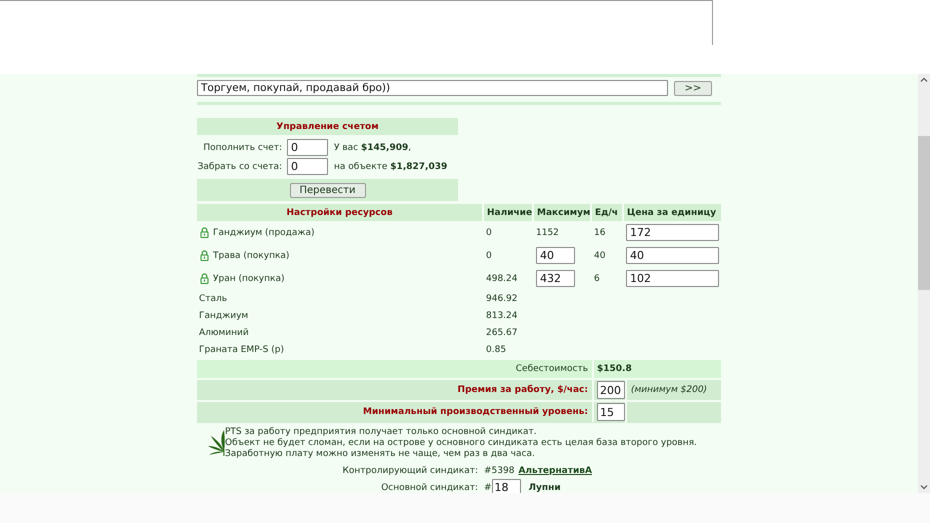 The image size is (930, 523). Describe the element at coordinates (241, 349) in the screenshot. I see `resource-name: Граната EMP-S (р)` at that location.